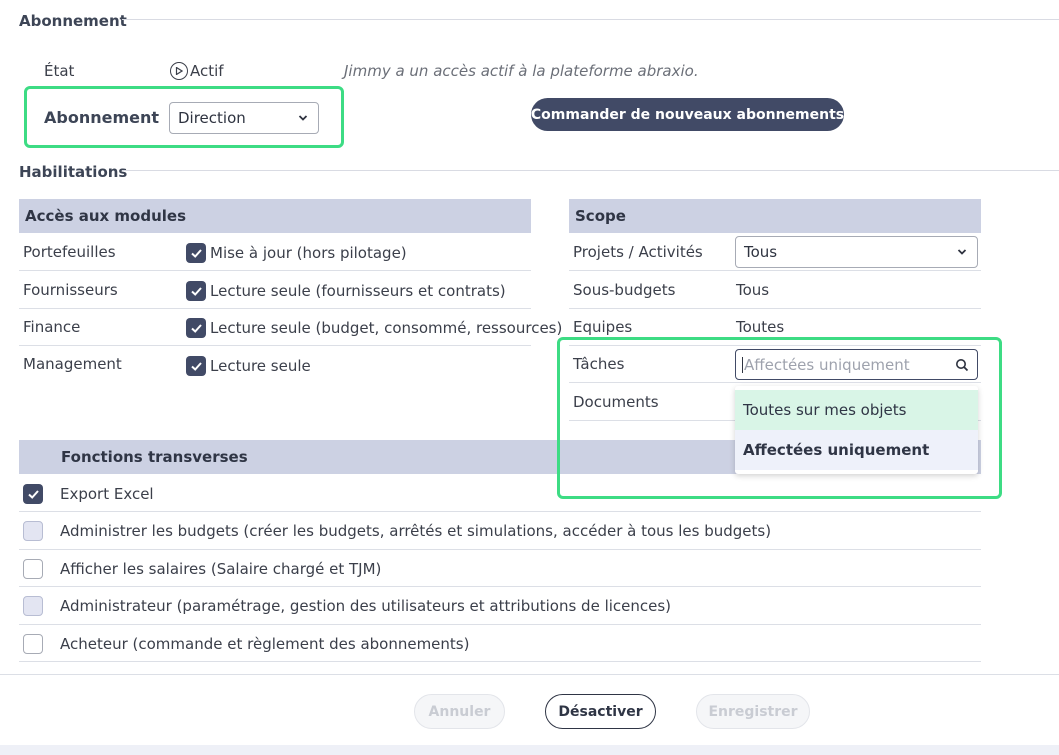  What do you see at coordinates (260, 366) in the screenshot?
I see `module-access-label: Lecture seule` at bounding box center [260, 366].